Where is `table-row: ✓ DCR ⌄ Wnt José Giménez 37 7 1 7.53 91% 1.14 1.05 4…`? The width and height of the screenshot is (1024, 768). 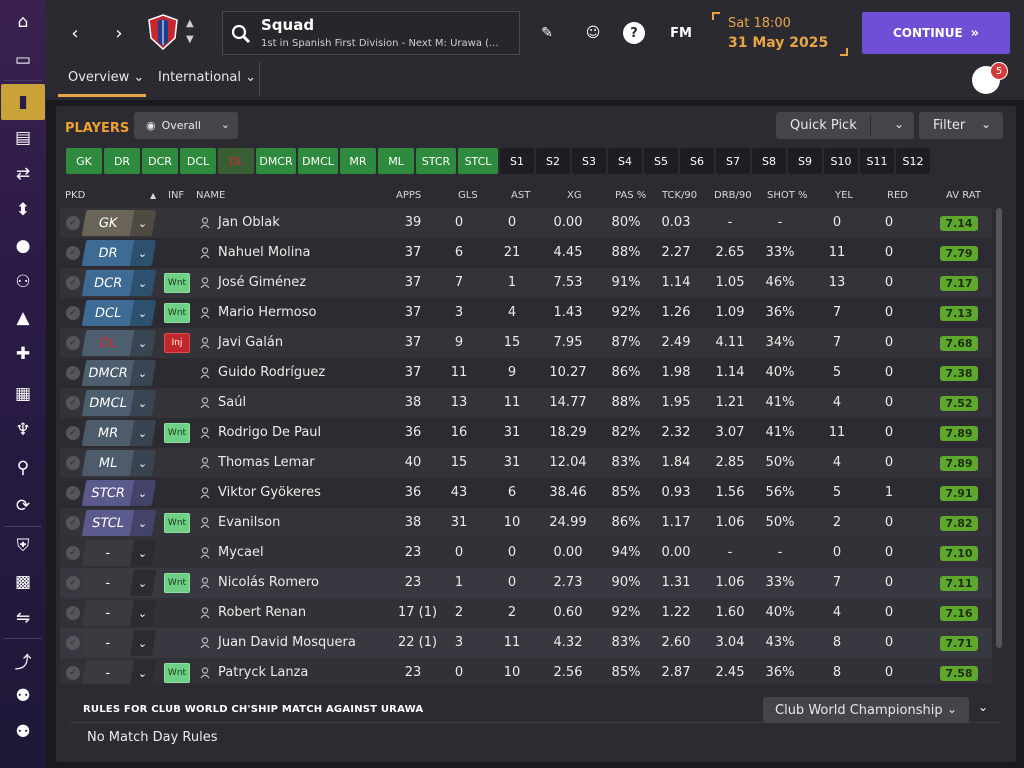
table-row: ✓ DCR ⌄ Wnt José Giménez 37 7 1 7.53 91% 1.14 1.05 4… is located at coordinates (526, 283).